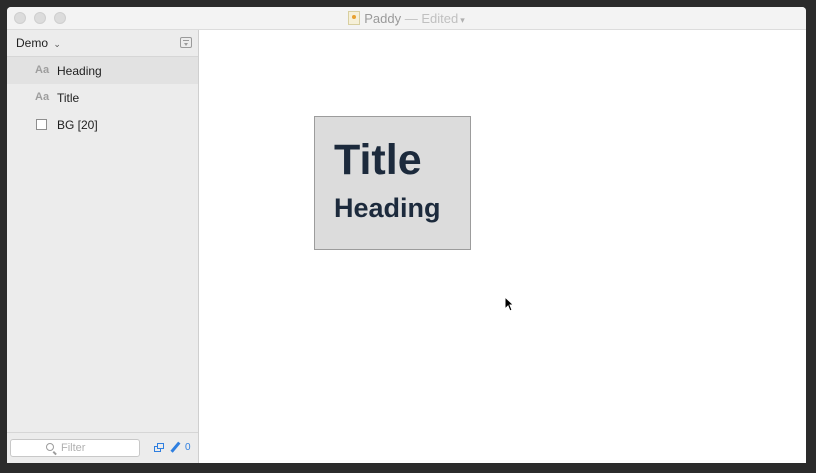 The image size is (816, 473). Describe the element at coordinates (354, 18) in the screenshot. I see `document-icon` at that location.